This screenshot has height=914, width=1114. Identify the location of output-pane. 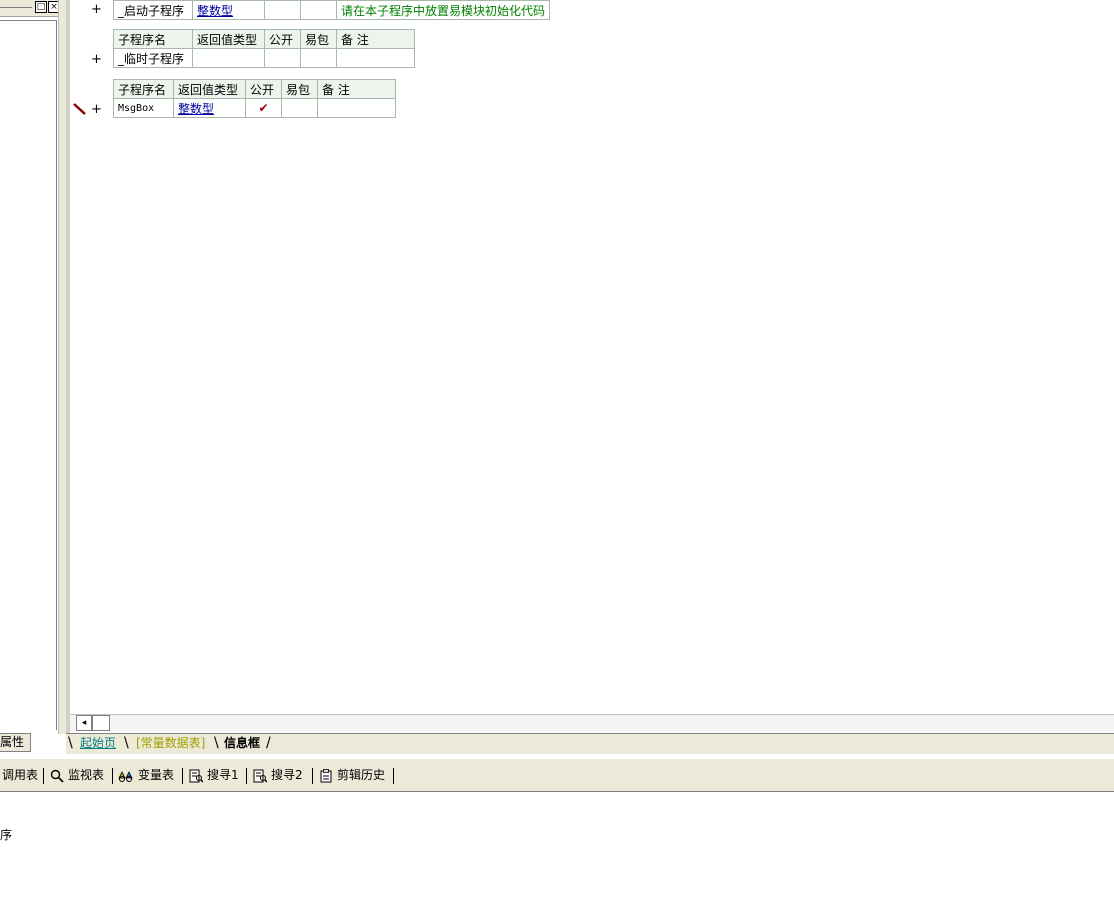
(557, 853).